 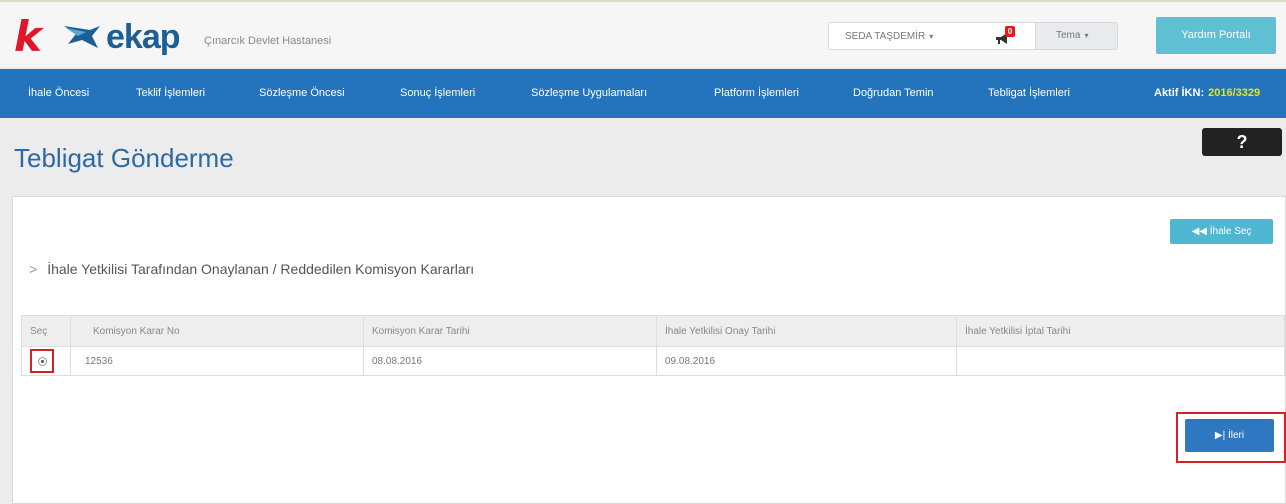 I want to click on active-ikn: Aktif İKN: 2016/3329, so click(x=1207, y=93).